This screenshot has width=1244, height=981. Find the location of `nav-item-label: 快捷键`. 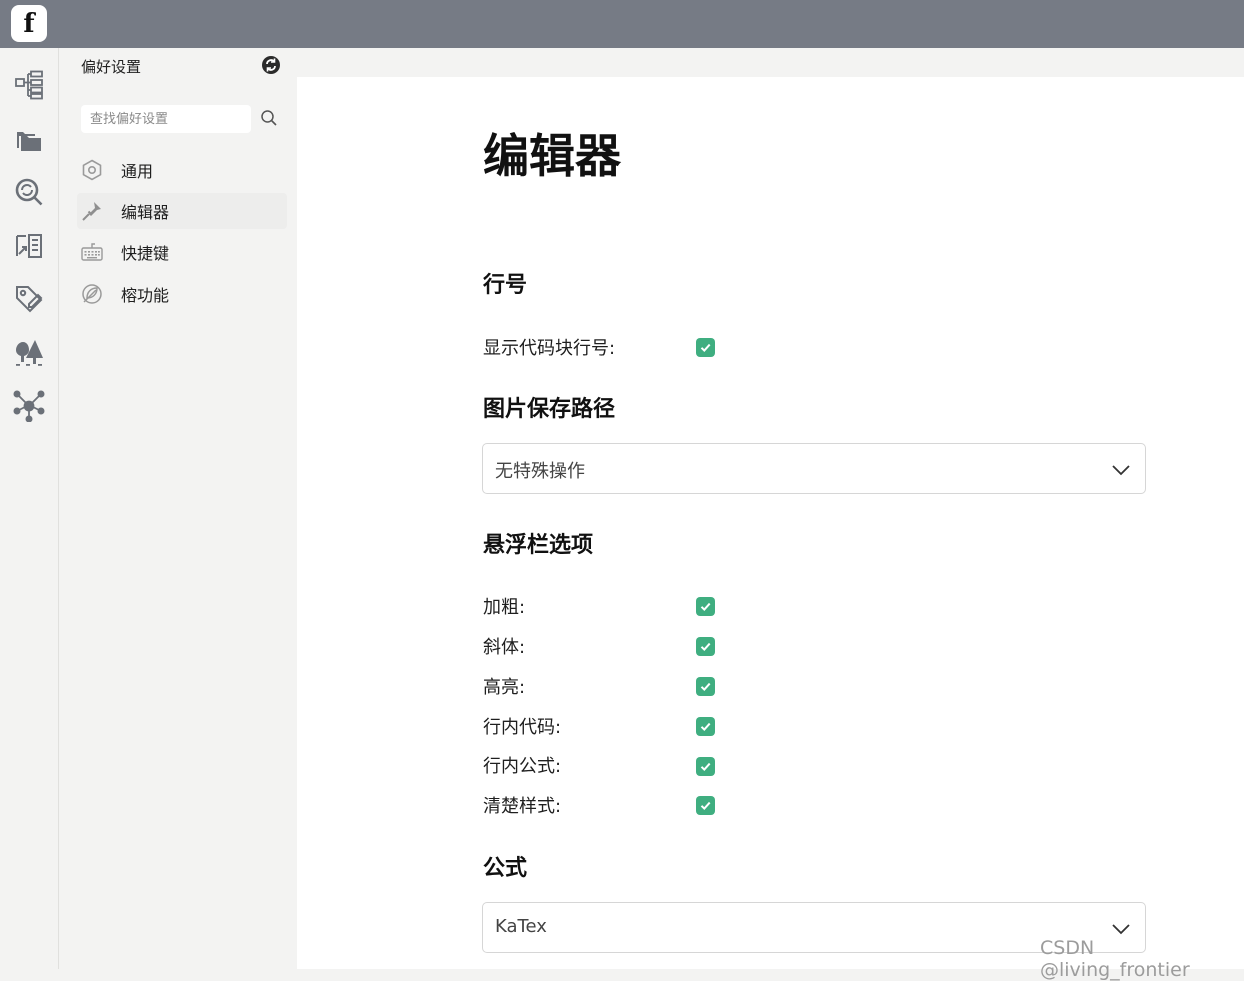

nav-item-label: 快捷键 is located at coordinates (145, 253).